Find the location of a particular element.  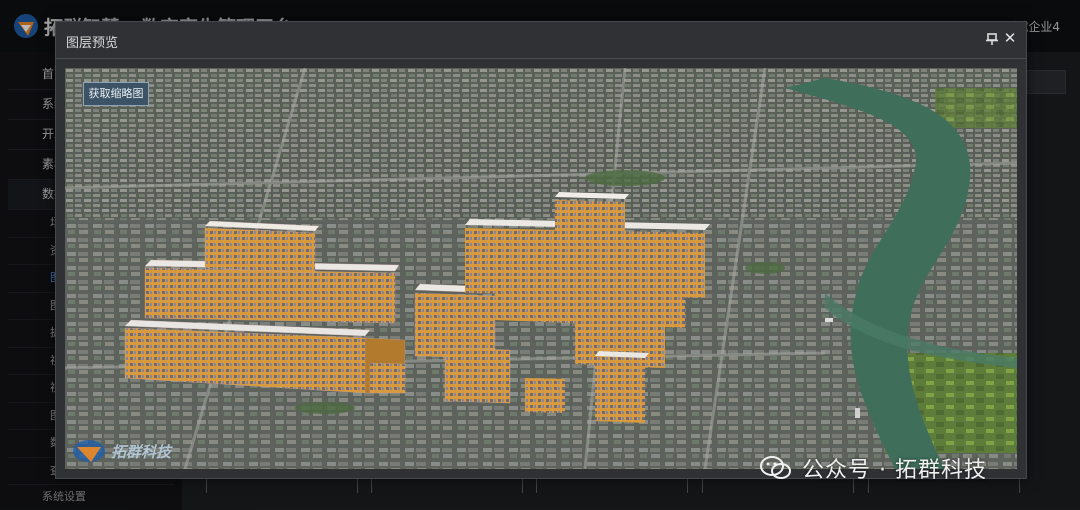

pin-icon is located at coordinates (992, 39).